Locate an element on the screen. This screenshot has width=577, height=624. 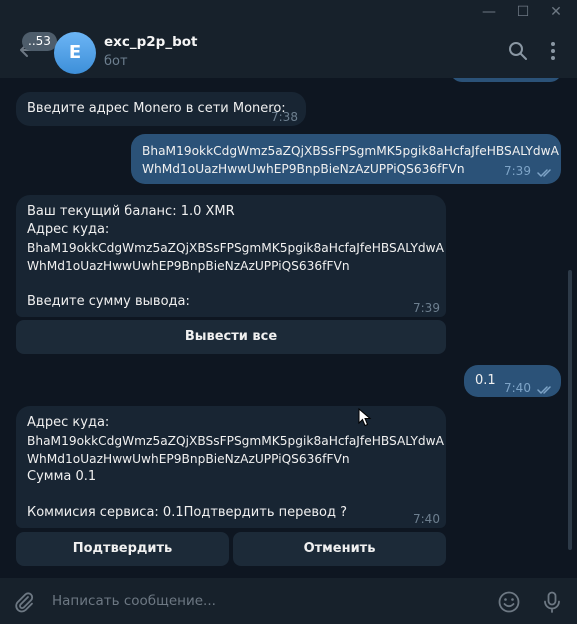
message-text: Введите адрес Monero в сети Monero: is located at coordinates (156, 108).